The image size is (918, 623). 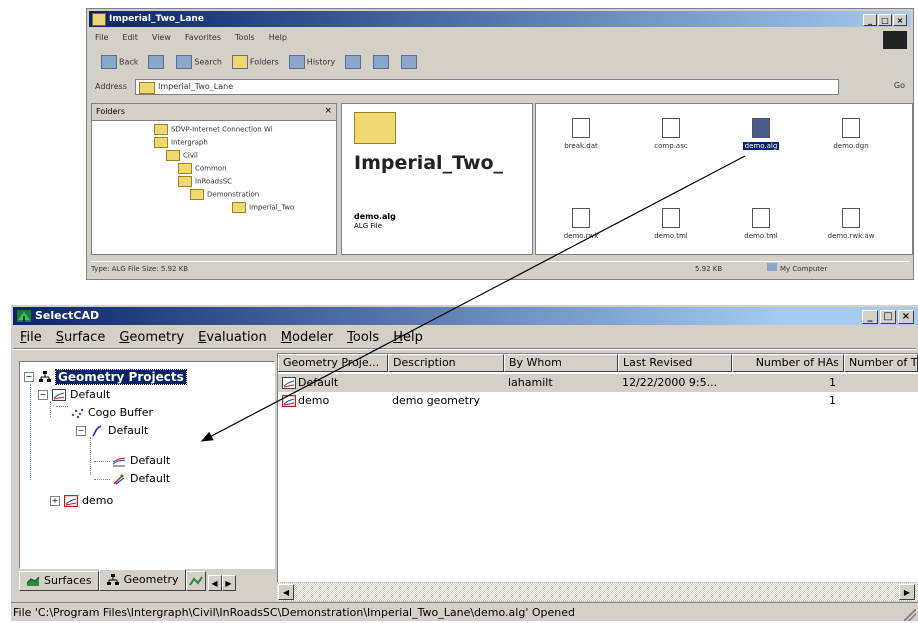 What do you see at coordinates (205, 181) in the screenshot?
I see `folder-tree-item: InRoadsSC` at bounding box center [205, 181].